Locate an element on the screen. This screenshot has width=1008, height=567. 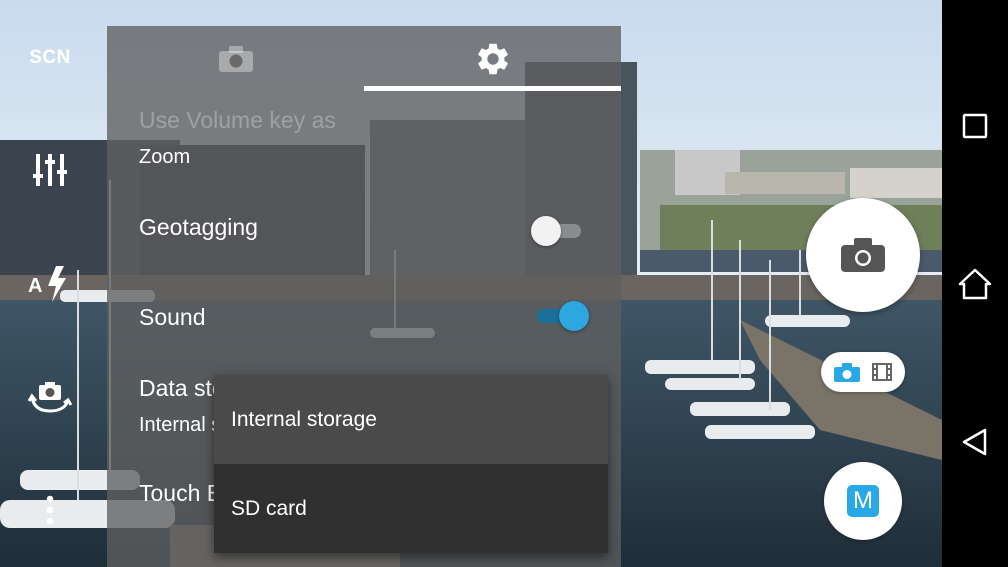
photo-video-switch is located at coordinates (863, 372).